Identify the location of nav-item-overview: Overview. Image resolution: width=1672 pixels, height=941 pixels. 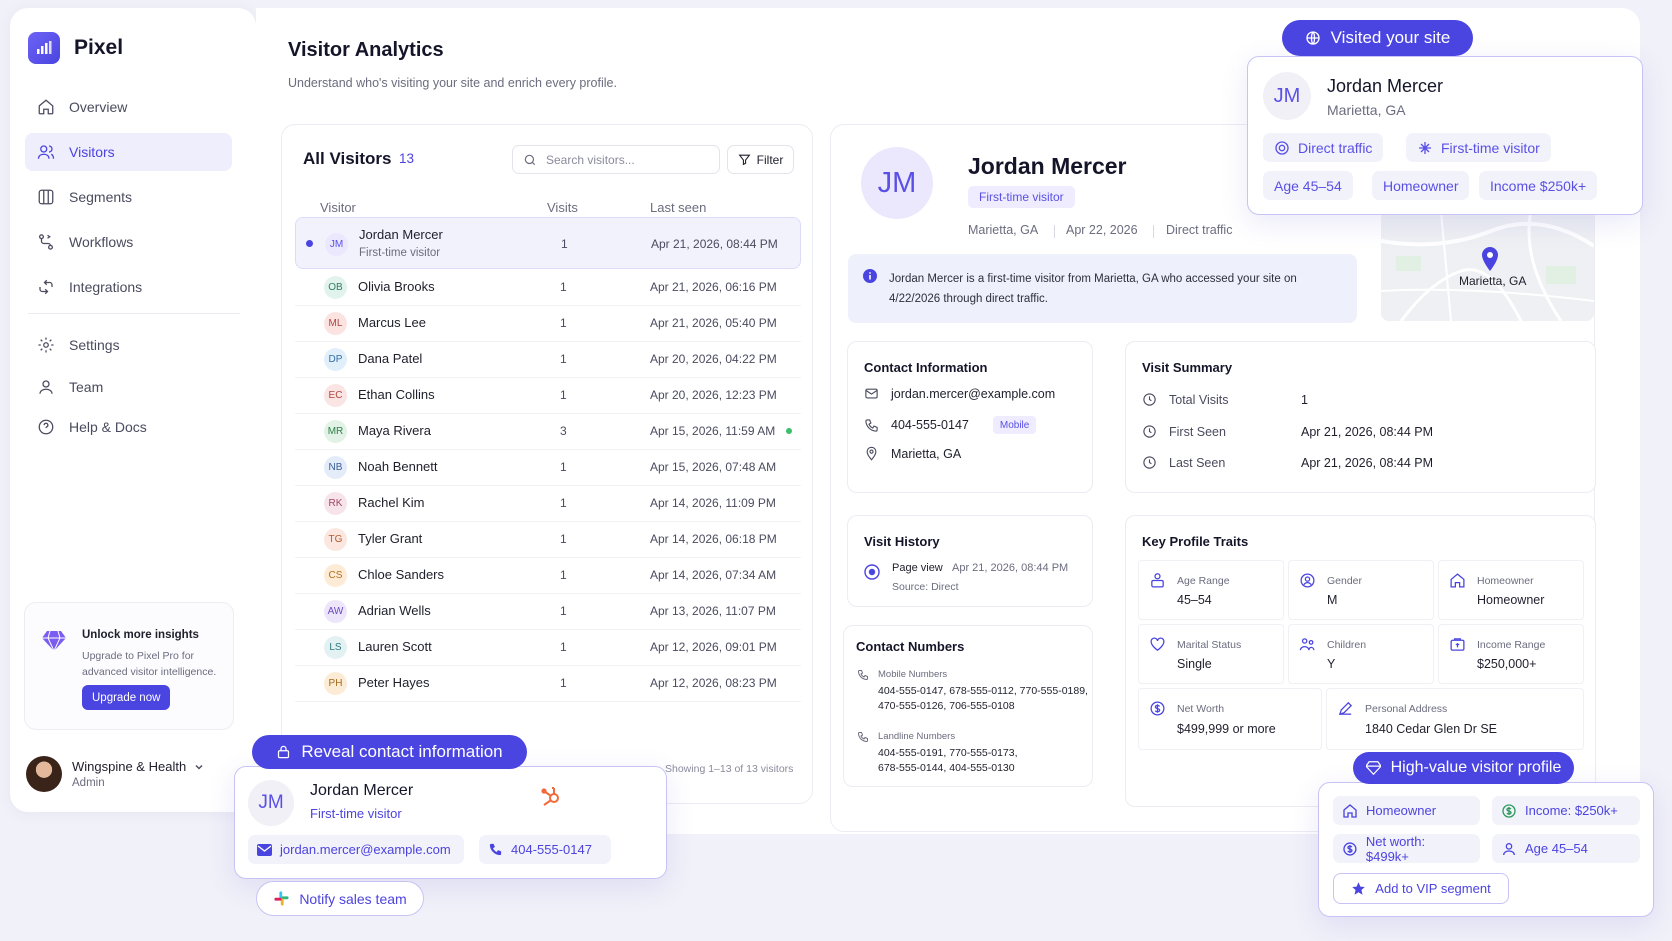
(128, 107).